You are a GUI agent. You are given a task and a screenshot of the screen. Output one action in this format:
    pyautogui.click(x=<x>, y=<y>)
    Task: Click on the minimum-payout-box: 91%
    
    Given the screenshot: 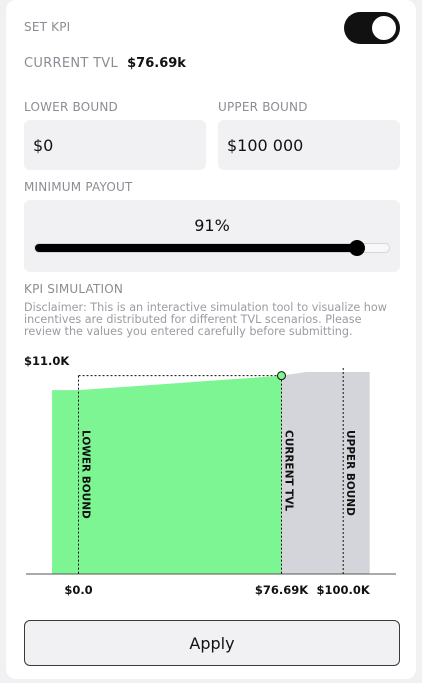 What is the action you would take?
    pyautogui.click(x=212, y=236)
    